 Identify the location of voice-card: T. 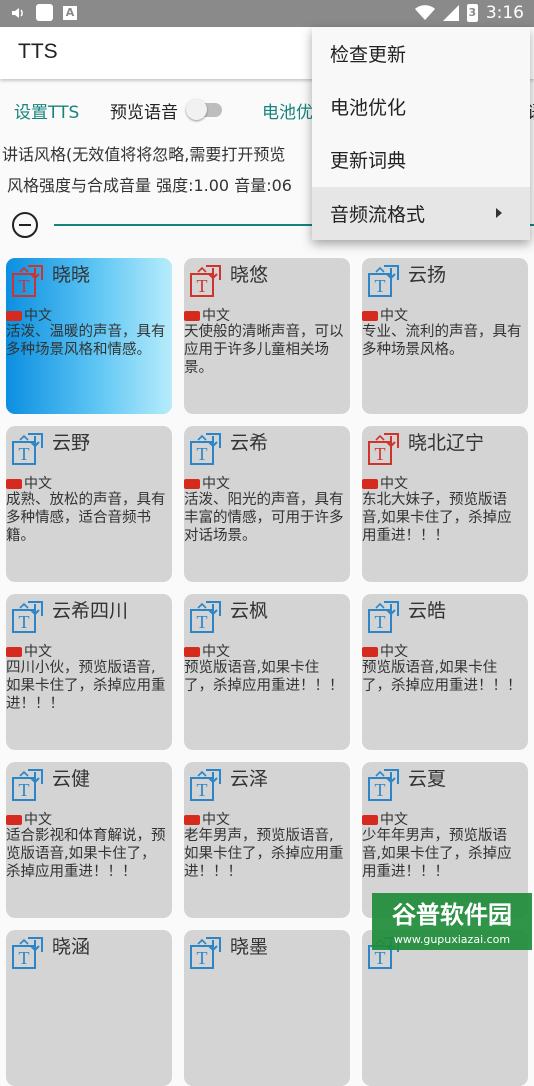
(445, 1008).